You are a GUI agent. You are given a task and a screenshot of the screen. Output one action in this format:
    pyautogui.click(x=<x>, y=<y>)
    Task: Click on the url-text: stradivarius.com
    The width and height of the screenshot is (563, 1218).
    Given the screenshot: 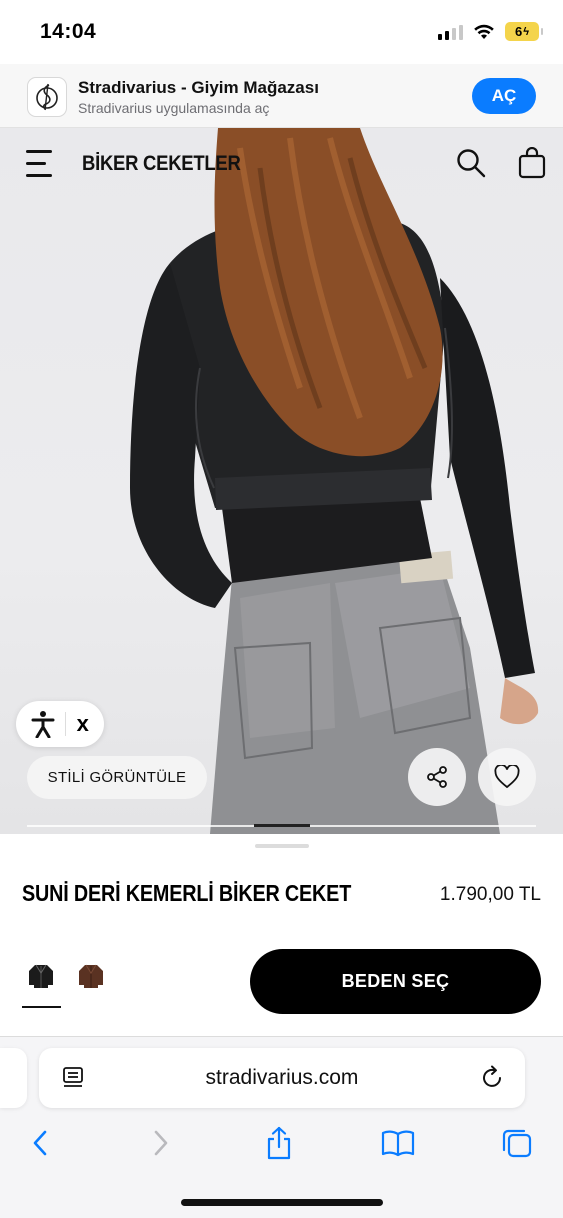 What is the action you would take?
    pyautogui.click(x=282, y=1077)
    